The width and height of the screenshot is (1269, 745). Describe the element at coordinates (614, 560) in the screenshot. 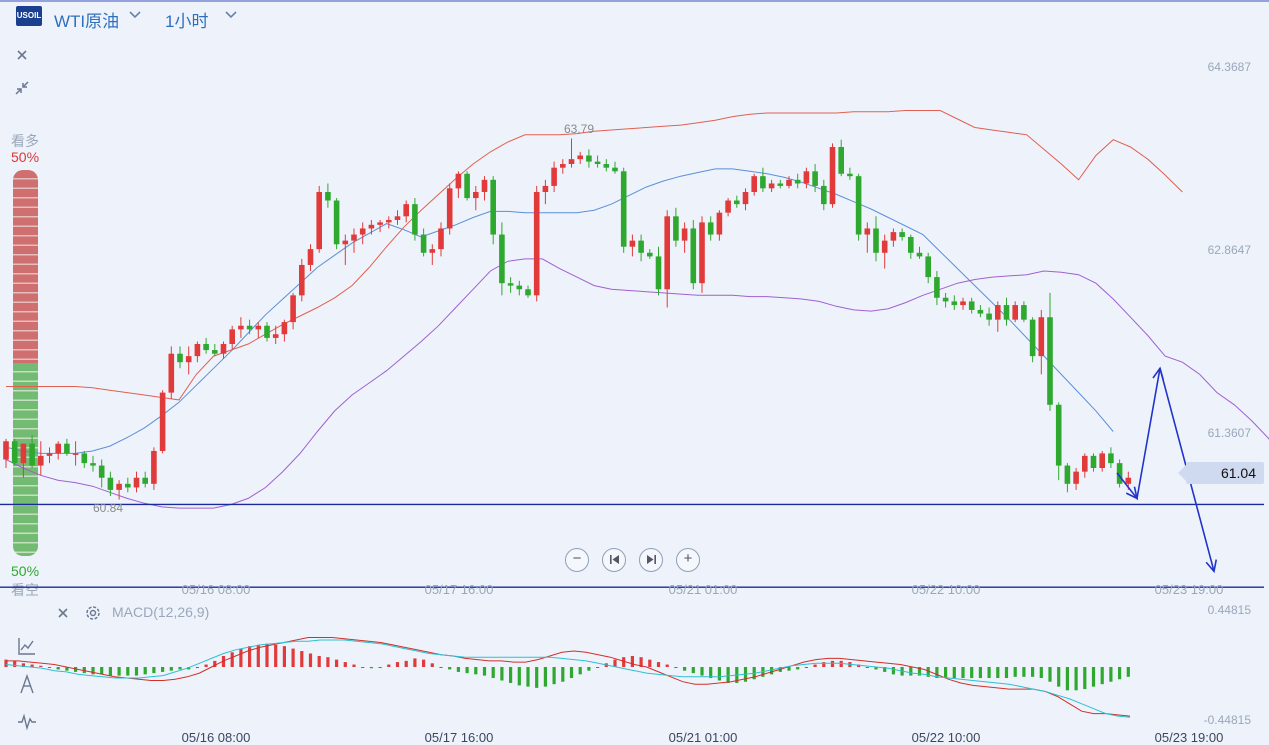

I see `jump-start-button` at that location.